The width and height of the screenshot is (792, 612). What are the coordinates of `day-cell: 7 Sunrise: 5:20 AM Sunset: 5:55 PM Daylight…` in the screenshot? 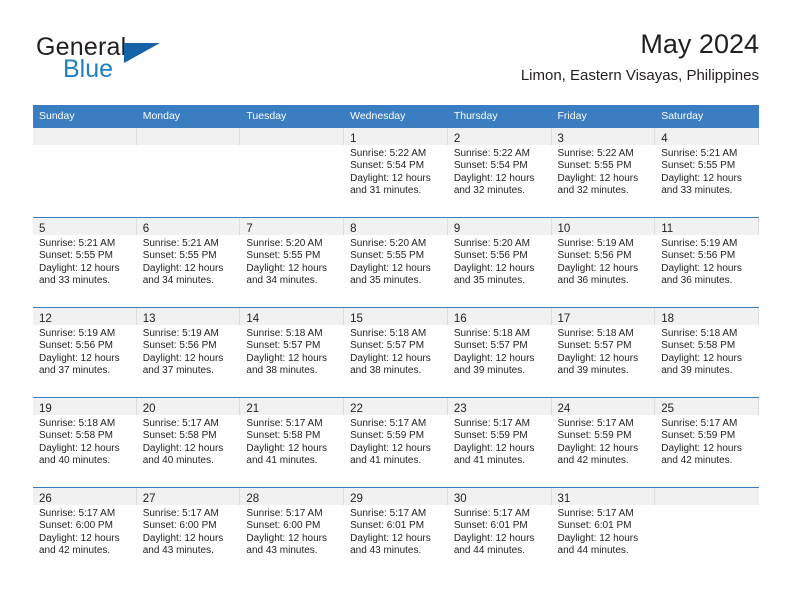 It's located at (292, 262).